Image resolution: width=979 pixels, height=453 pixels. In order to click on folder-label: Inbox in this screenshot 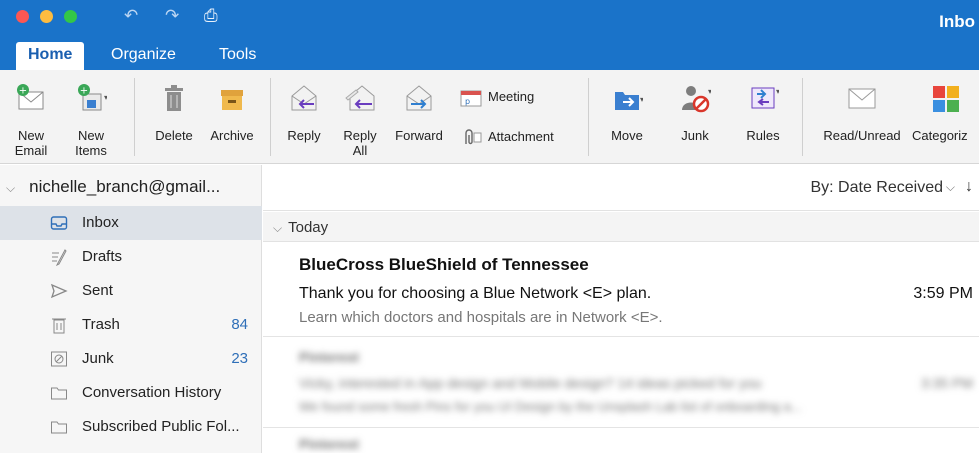, I will do `click(100, 222)`.